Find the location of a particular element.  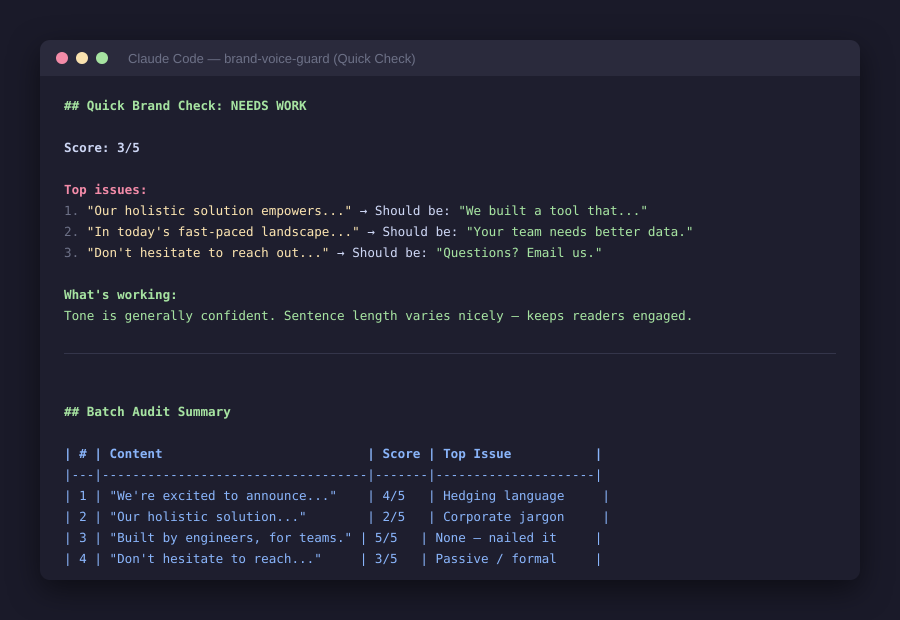

suggested-phrase: "Your team needs better data." is located at coordinates (580, 232).